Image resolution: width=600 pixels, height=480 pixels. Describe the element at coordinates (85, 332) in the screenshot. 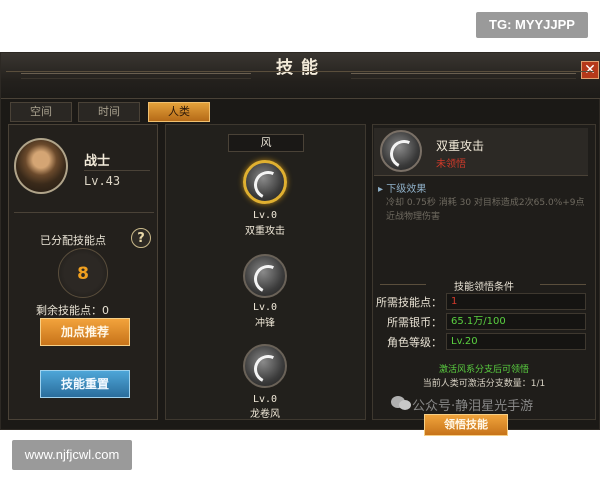

I see `recommend-button: 加点推荐` at that location.